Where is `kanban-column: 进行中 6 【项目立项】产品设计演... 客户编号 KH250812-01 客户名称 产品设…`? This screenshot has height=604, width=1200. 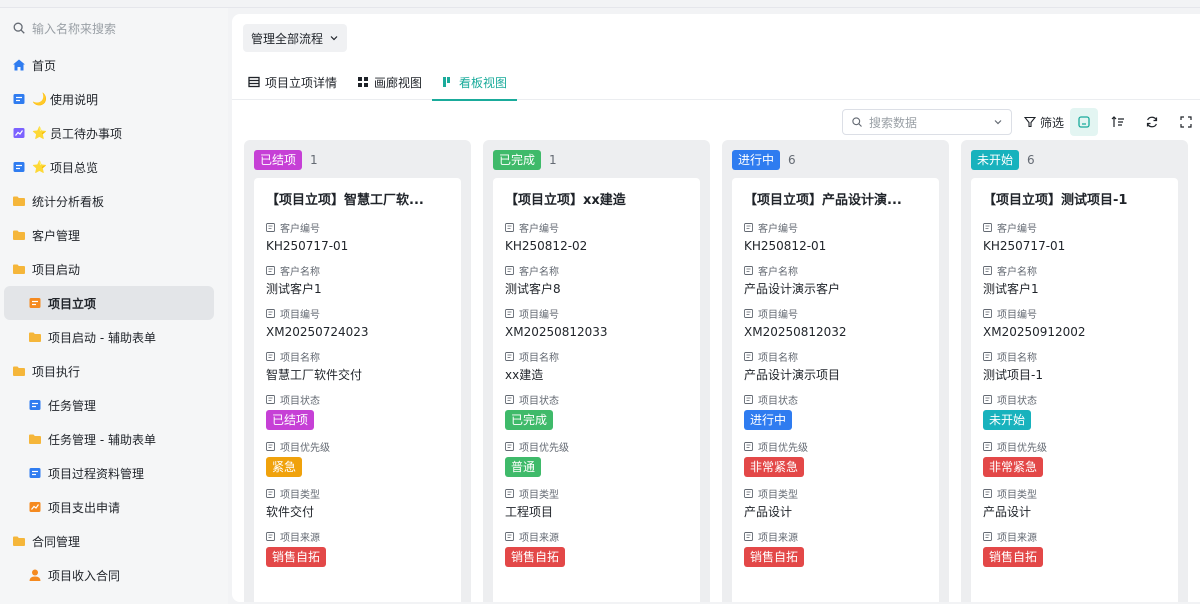 kanban-column: 进行中 6 【项目立项】产品设计演... 客户编号 KH250812-01 客户名称 产品设… is located at coordinates (835, 371).